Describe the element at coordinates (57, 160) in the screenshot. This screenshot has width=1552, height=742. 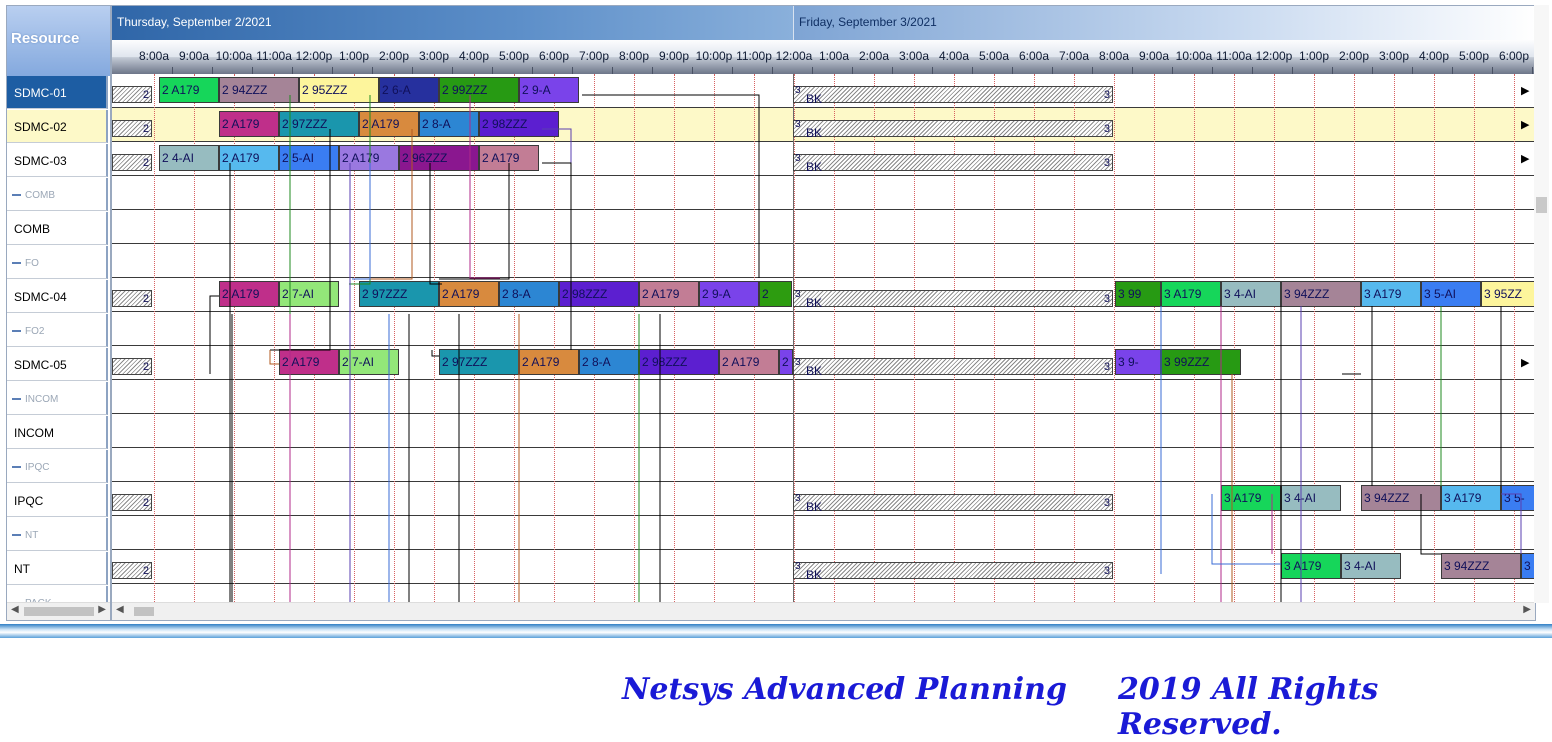
I see `resource-row: SDMC-03` at that location.